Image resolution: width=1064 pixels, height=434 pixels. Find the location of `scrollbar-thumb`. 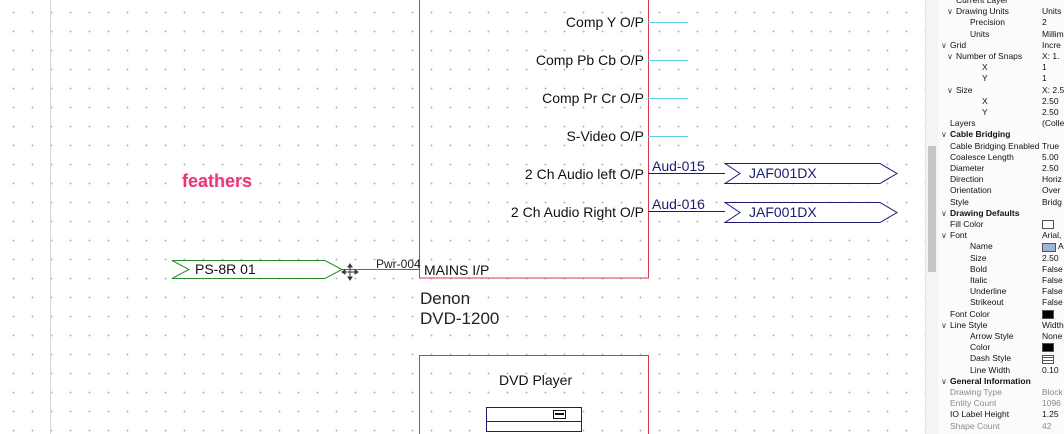

scrollbar-thumb is located at coordinates (932, 209).